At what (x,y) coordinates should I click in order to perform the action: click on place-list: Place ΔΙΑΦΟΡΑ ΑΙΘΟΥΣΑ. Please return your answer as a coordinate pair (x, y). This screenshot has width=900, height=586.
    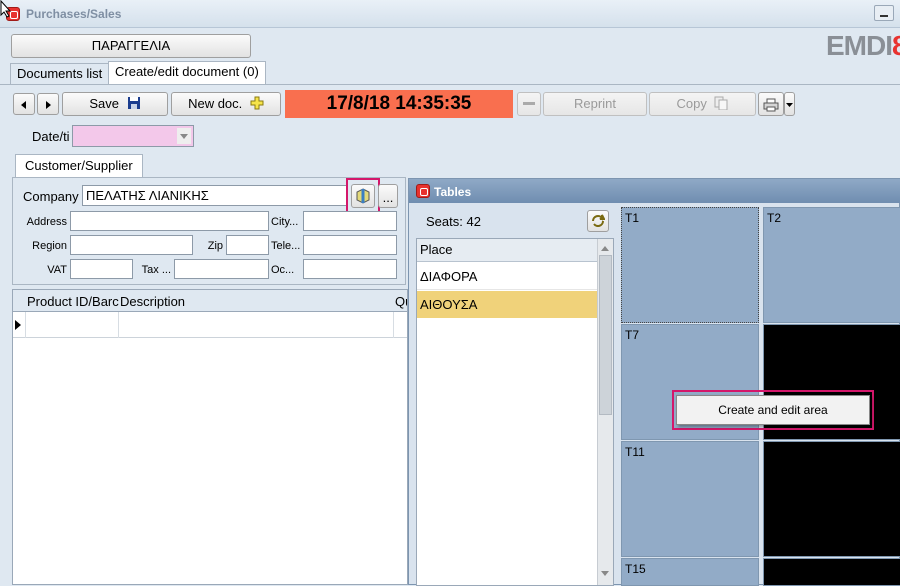
    Looking at the image, I should click on (515, 412).